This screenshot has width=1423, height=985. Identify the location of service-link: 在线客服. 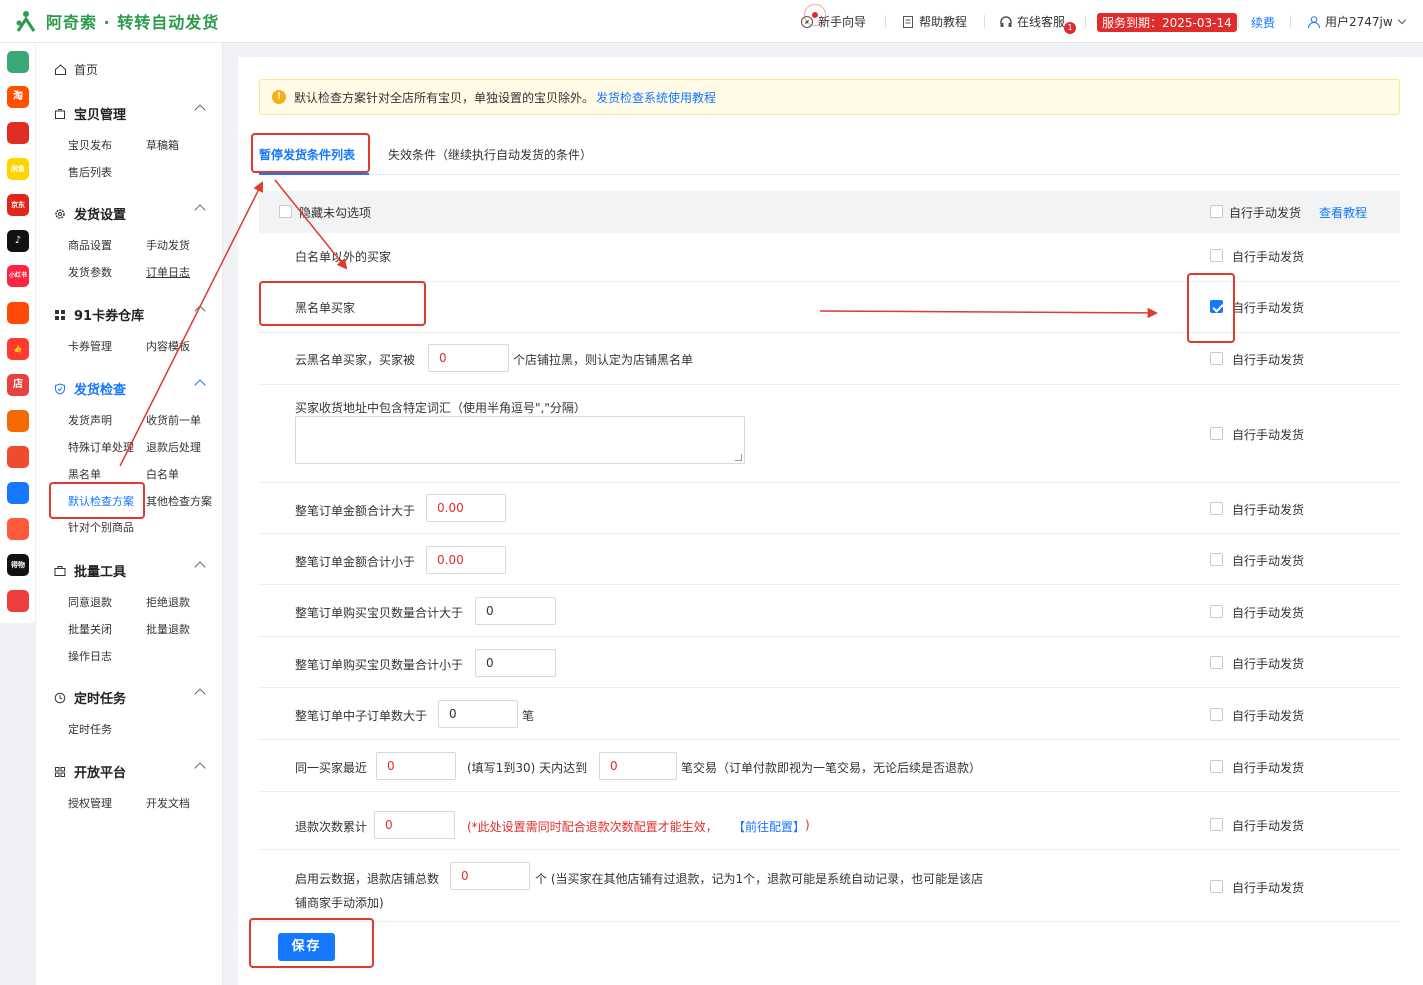
(1032, 21).